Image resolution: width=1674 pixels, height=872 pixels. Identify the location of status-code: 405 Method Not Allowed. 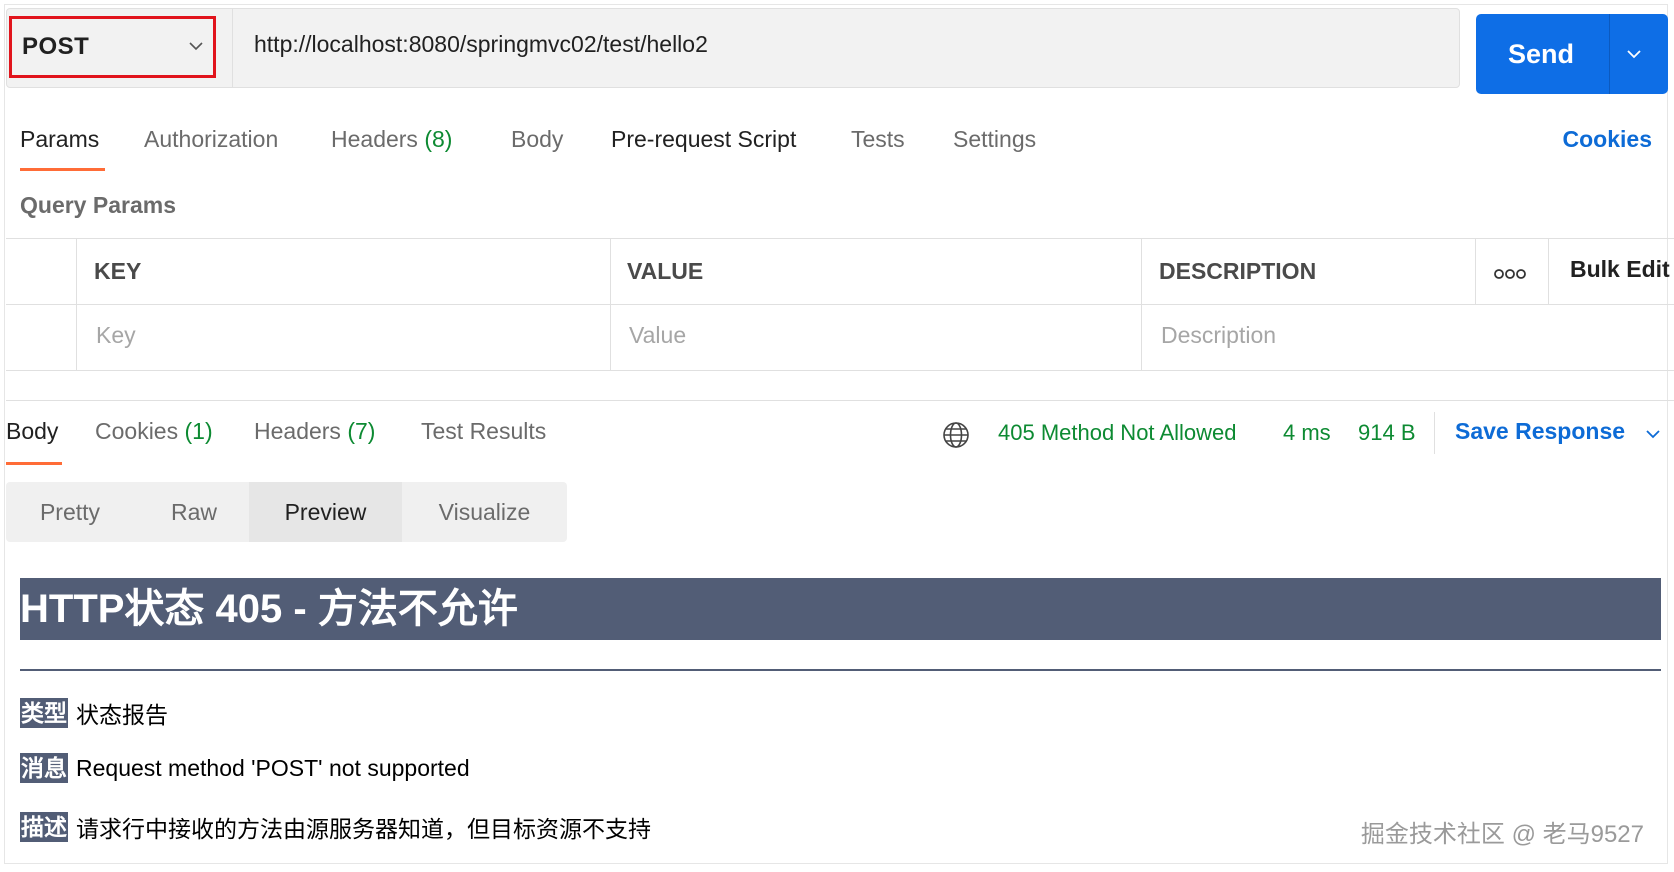
(1117, 433).